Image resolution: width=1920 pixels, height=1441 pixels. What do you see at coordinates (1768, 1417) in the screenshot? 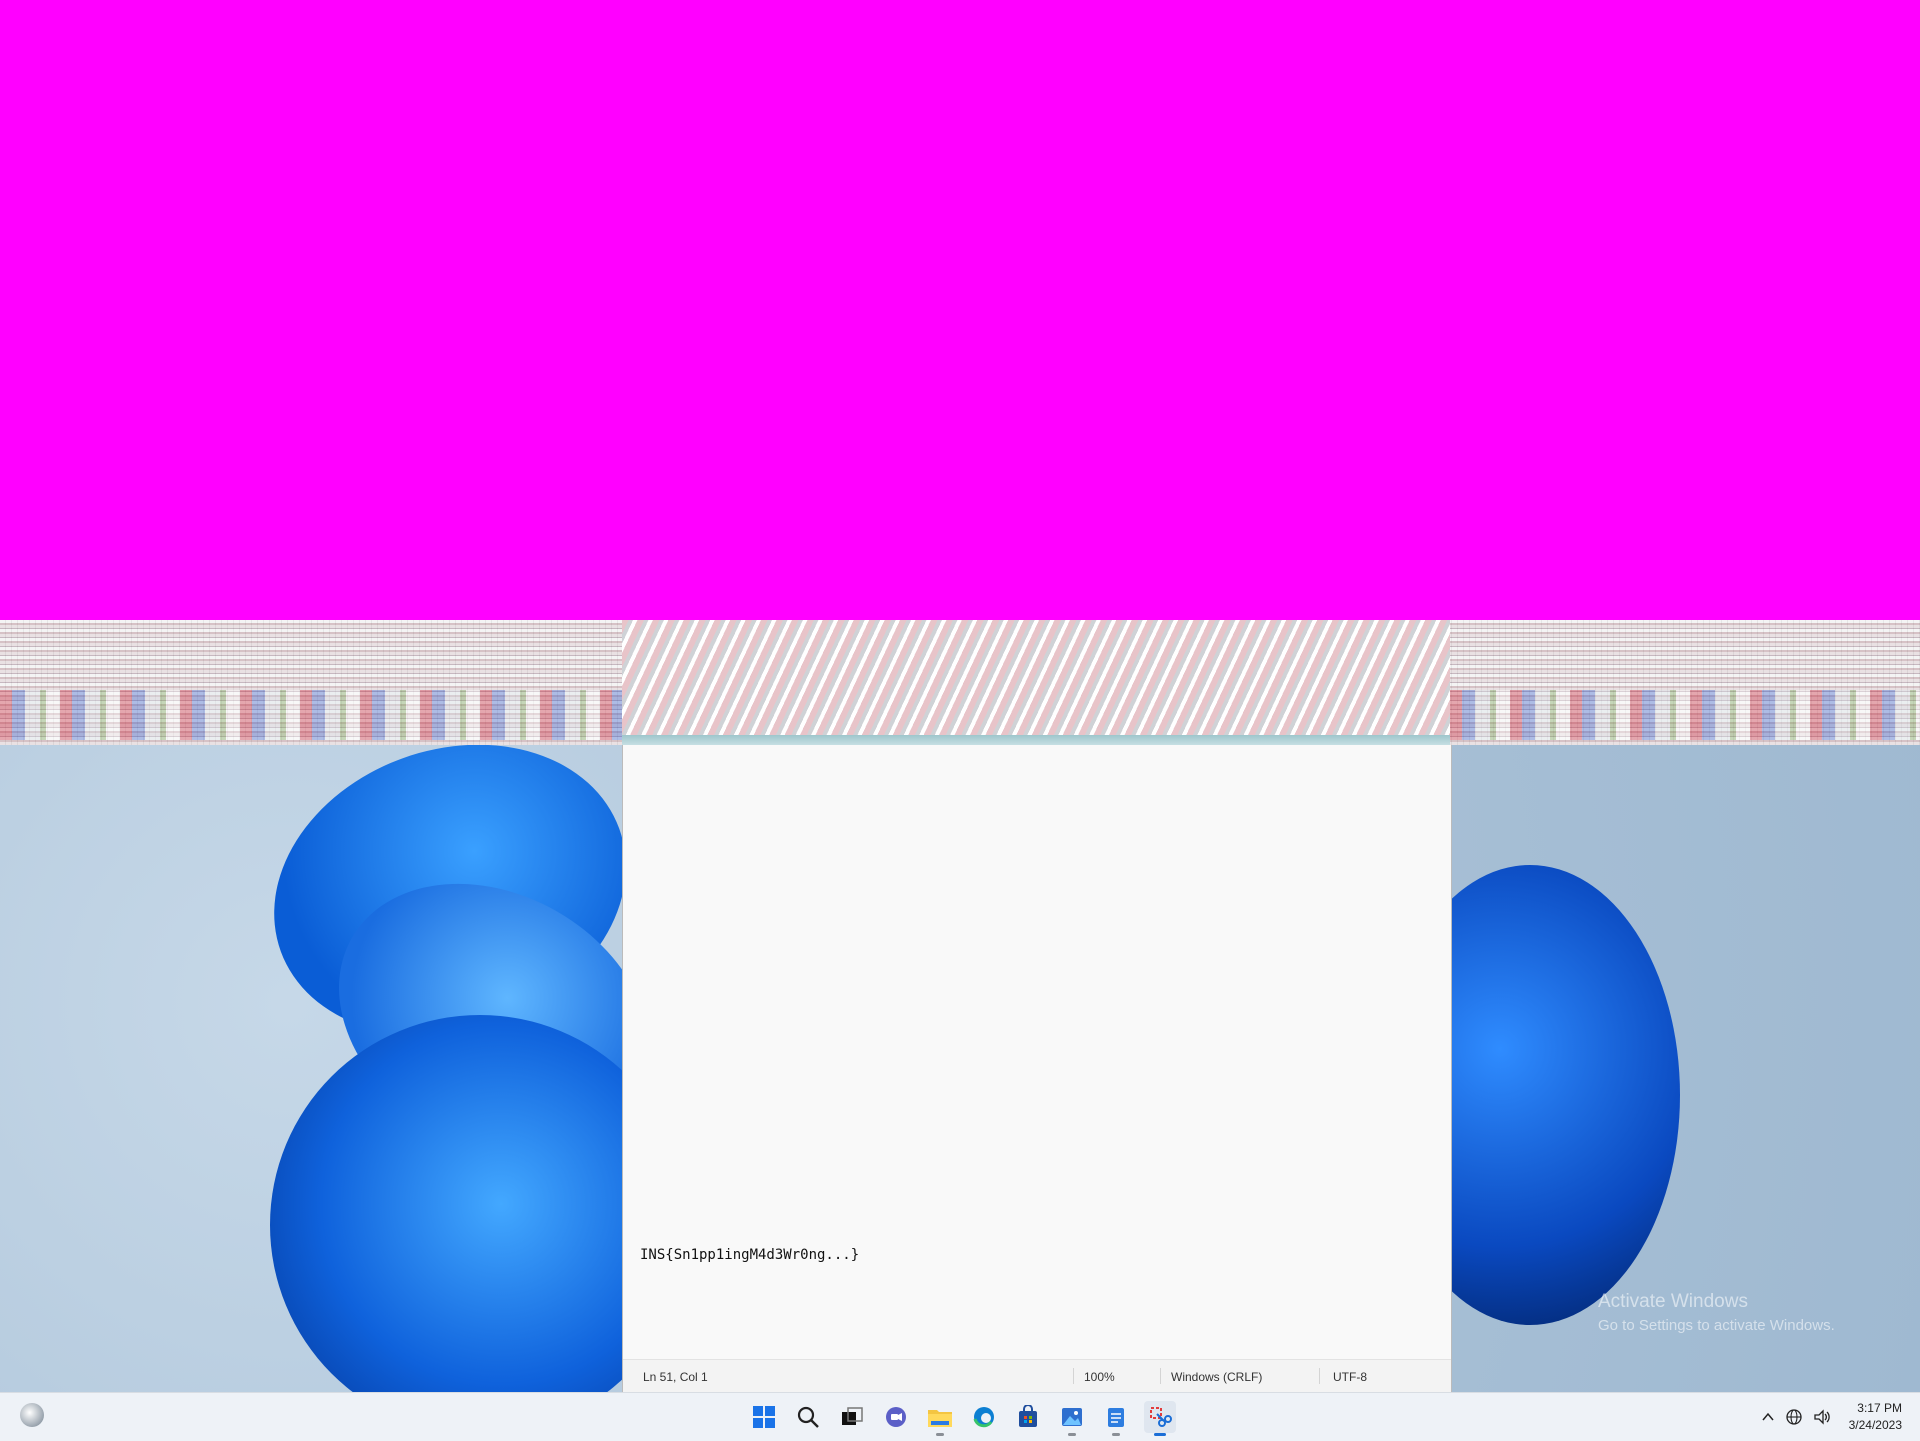
I see `chevron-up-icon` at bounding box center [1768, 1417].